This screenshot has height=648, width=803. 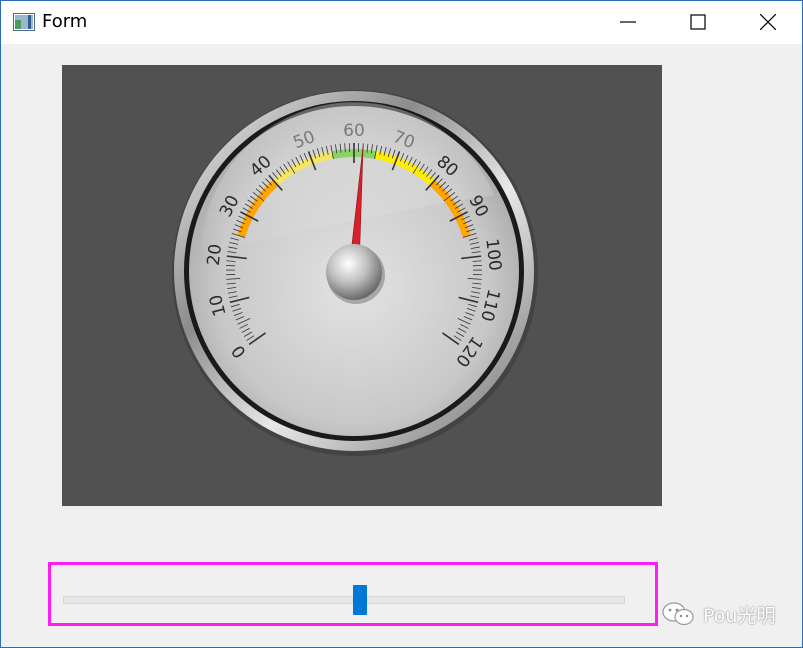 I want to click on watermark-text: Pou光明, so click(x=739, y=615).